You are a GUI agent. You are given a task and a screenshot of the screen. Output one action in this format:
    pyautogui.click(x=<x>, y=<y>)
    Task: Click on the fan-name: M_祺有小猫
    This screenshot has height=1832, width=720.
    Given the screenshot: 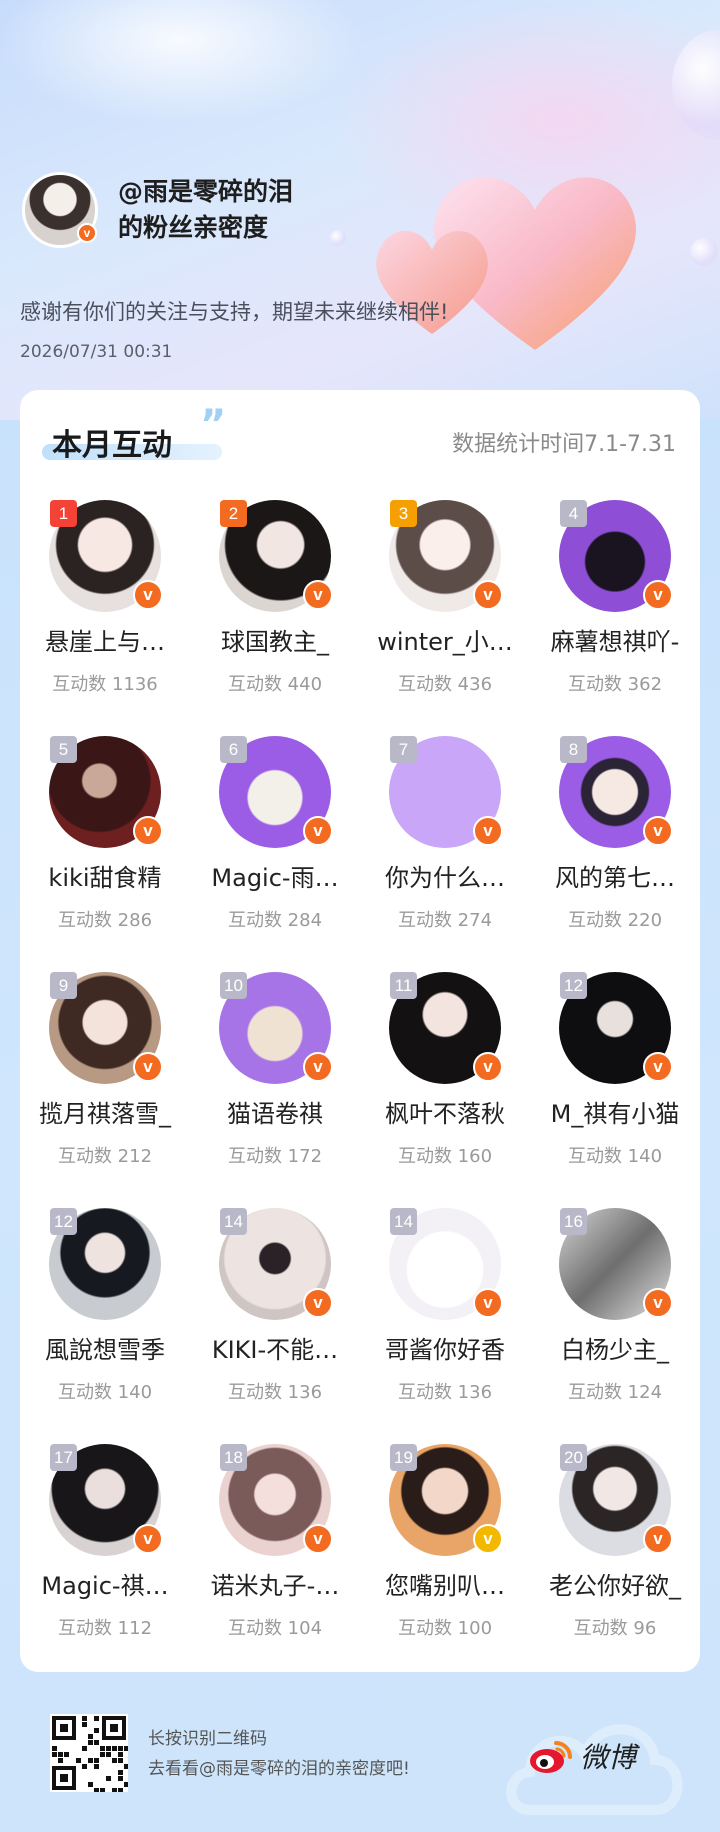 What is the action you would take?
    pyautogui.click(x=615, y=1111)
    